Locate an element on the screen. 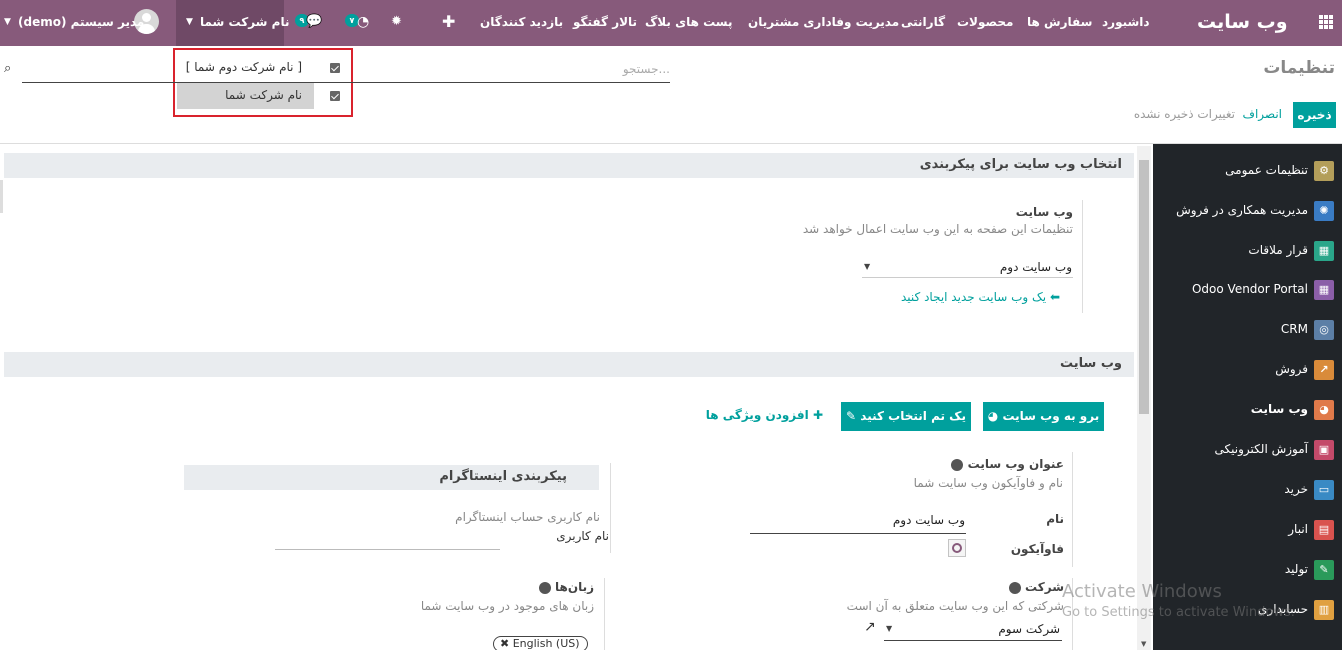 This screenshot has height=650, width=1342. company-option-label: [ نام شرکت دوم شما ] is located at coordinates (243, 67).